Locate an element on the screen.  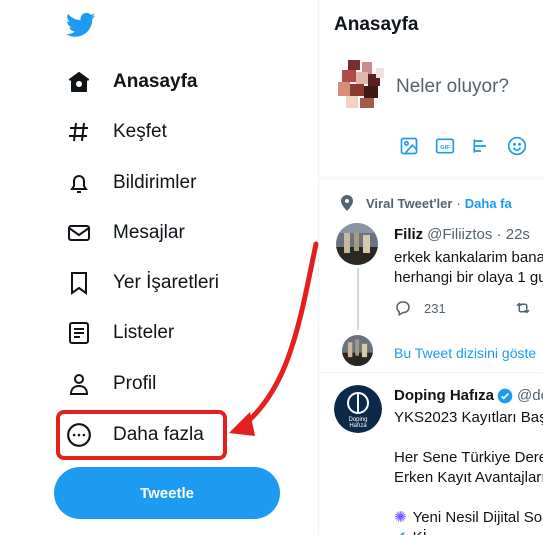
viral-tweets-context: Viral Tweet'ler · Daha fa is located at coordinates (426, 203).